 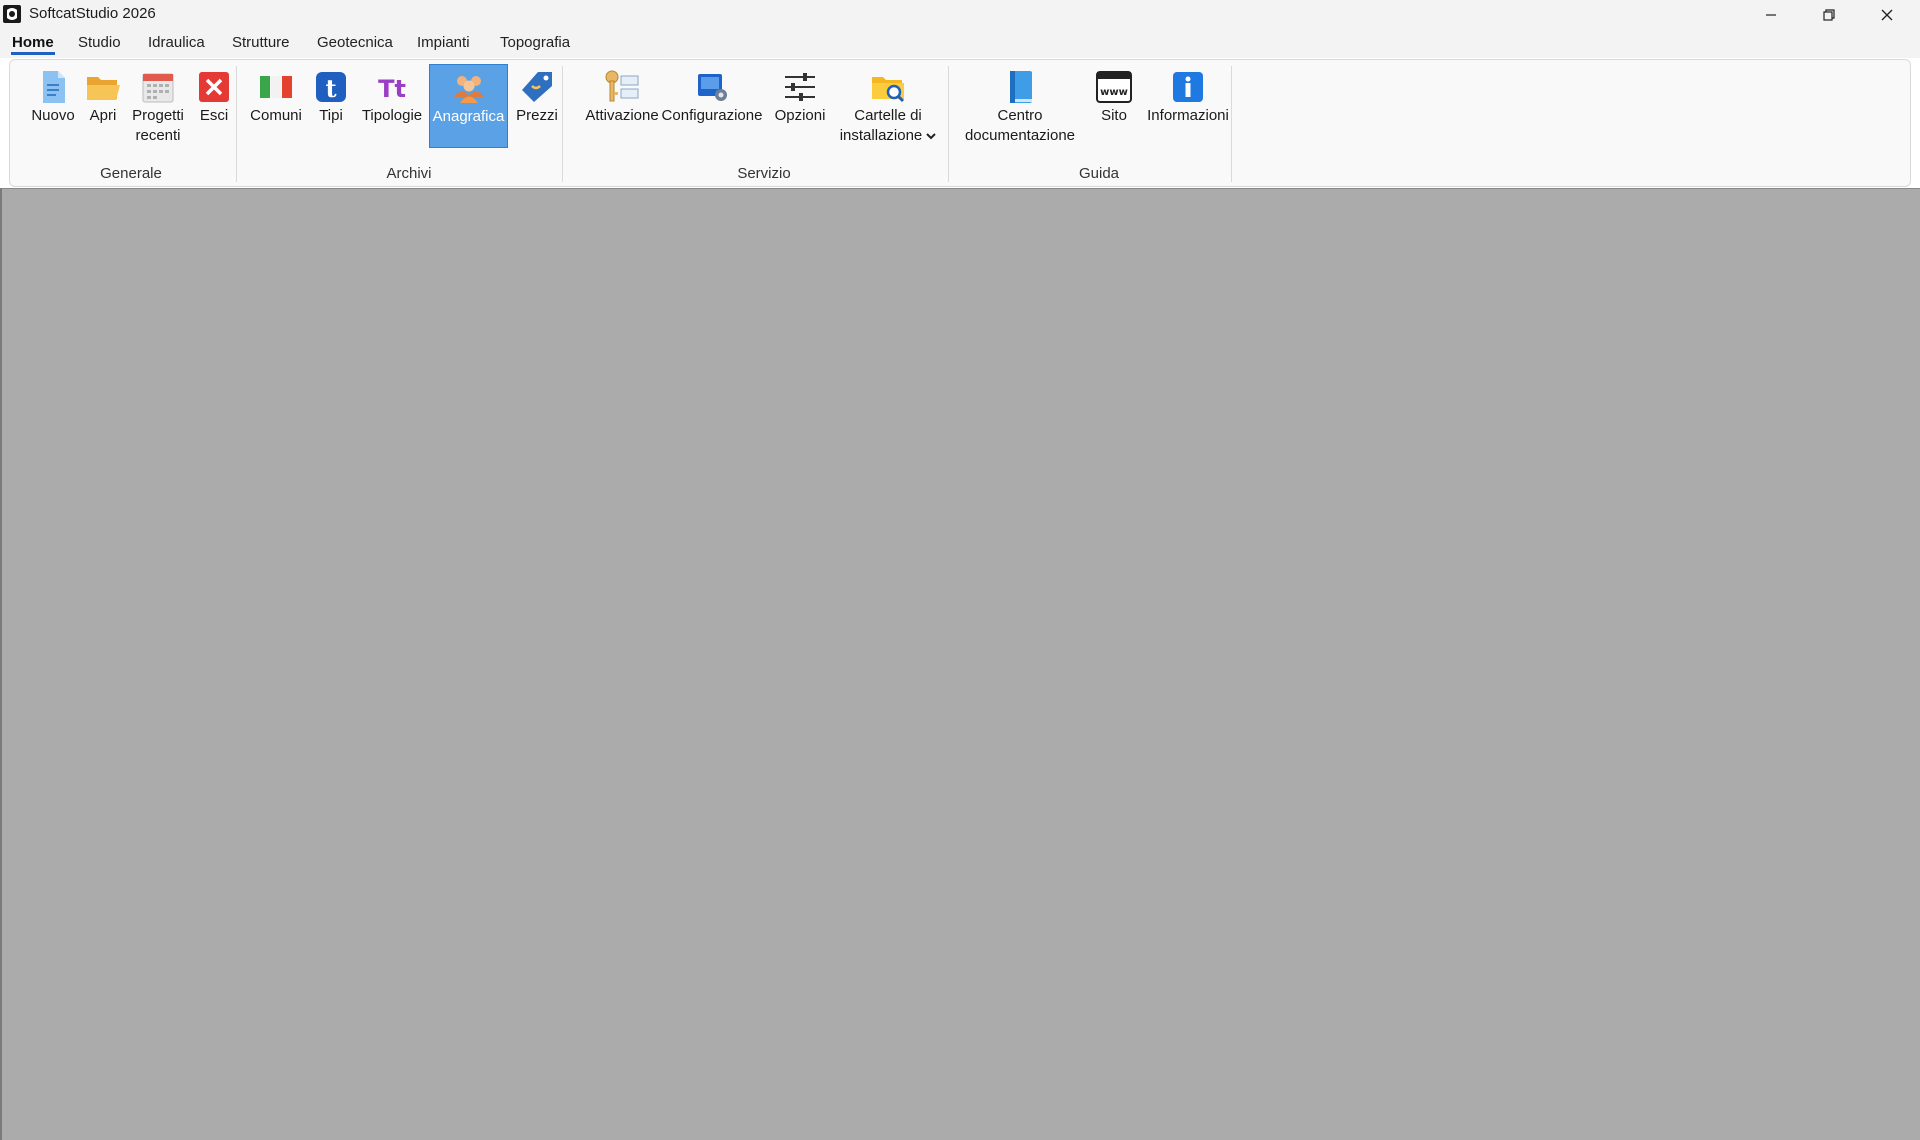 I want to click on comuni-label: Comuni, so click(x=276, y=115).